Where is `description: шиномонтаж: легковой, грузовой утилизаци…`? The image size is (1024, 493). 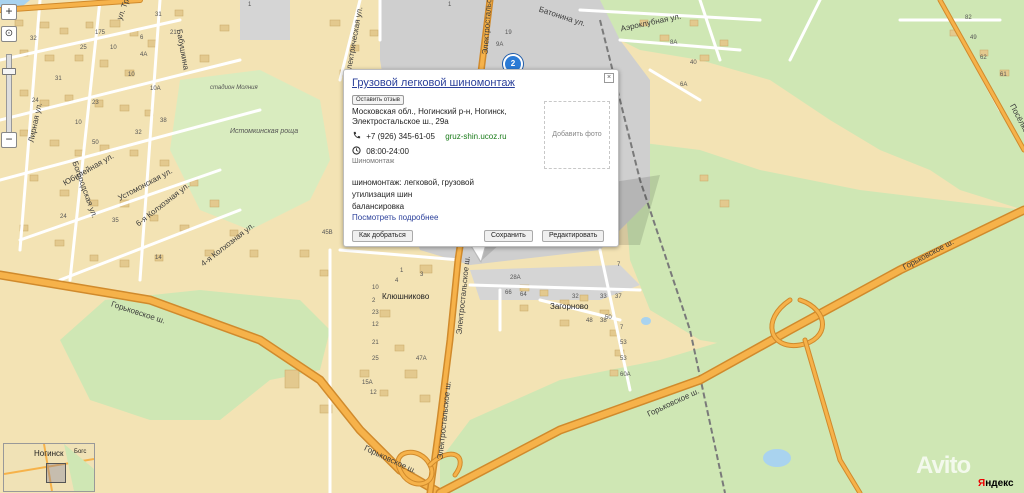
description: шиномонтаж: легковой, грузовой утилизаци… is located at coordinates (413, 195).